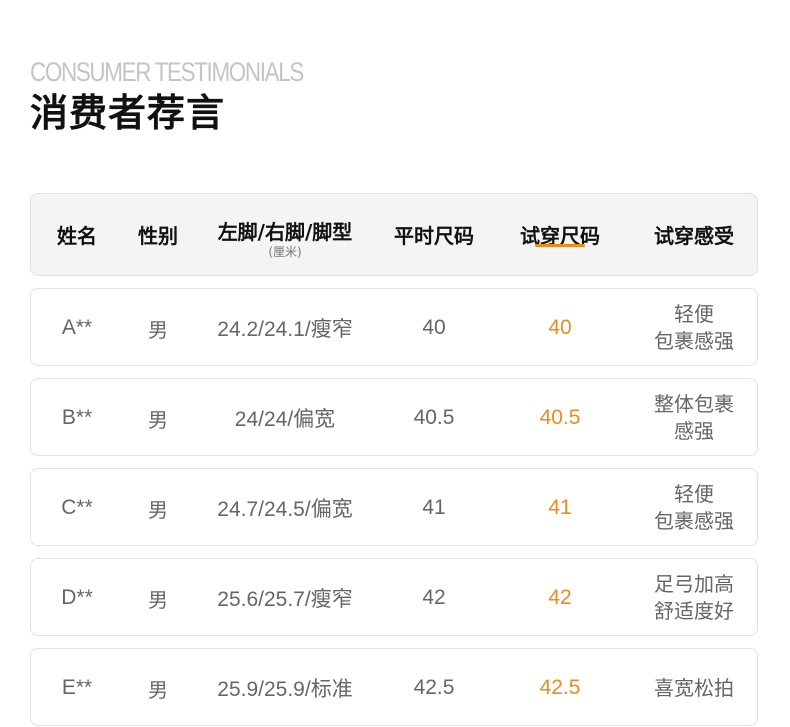 The height and width of the screenshot is (727, 790). I want to click on column-header-feeling: 试穿感受, so click(694, 235).